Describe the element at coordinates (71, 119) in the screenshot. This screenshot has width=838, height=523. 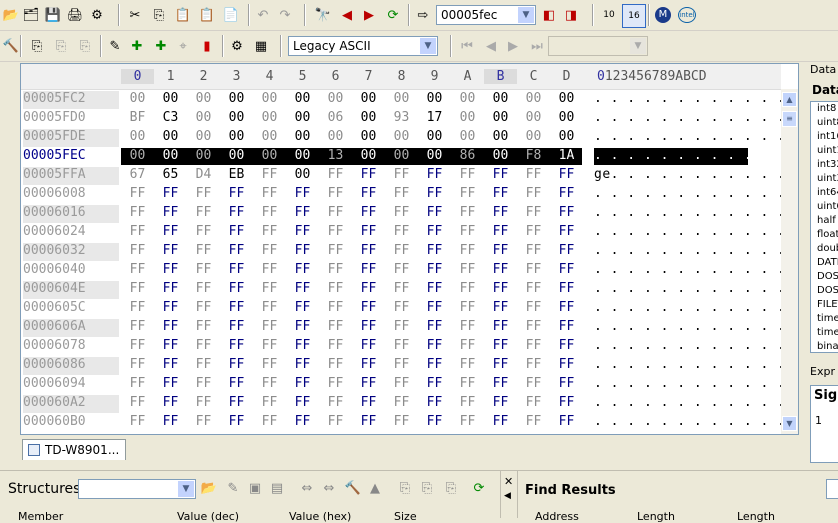
I see `row-address: 00005FD0` at that location.